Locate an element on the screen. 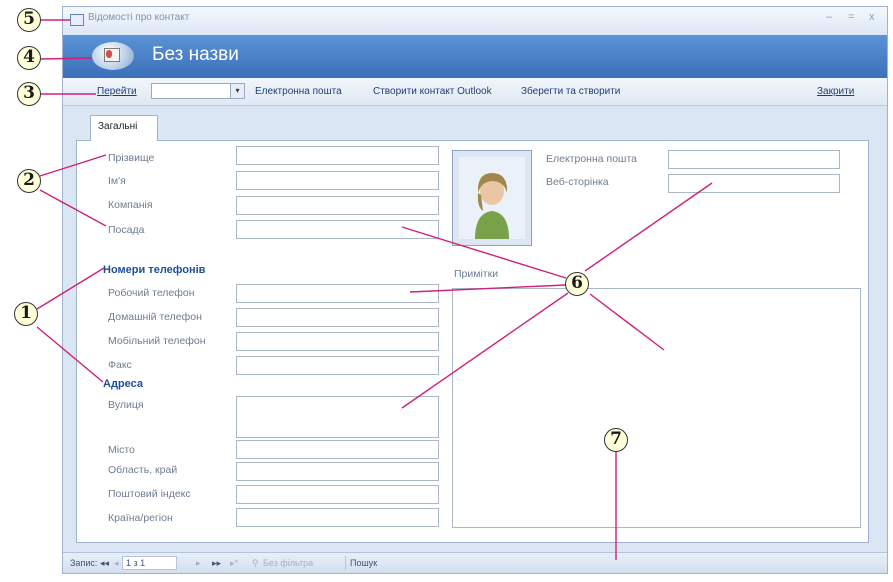  callout-1: 1 is located at coordinates (26, 314).